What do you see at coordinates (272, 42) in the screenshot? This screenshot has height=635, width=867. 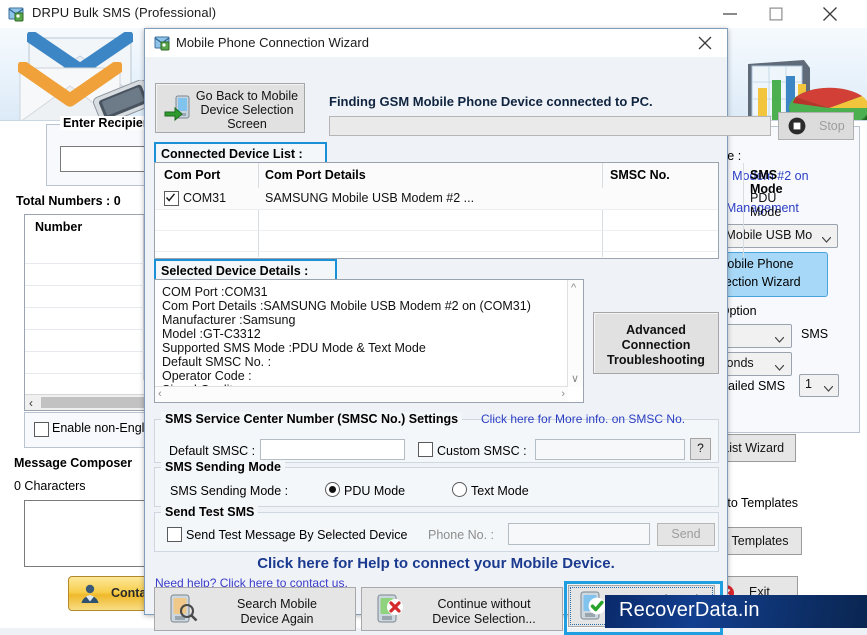 I see `dialog-title: Mobile Phone Connection Wizard` at bounding box center [272, 42].